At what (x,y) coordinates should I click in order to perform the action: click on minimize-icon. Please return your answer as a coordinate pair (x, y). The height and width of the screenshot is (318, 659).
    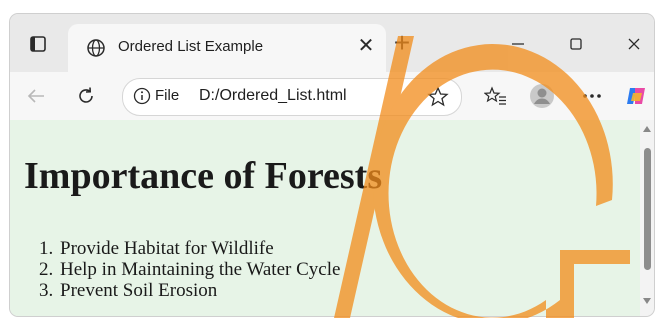
    Looking at the image, I should click on (518, 44).